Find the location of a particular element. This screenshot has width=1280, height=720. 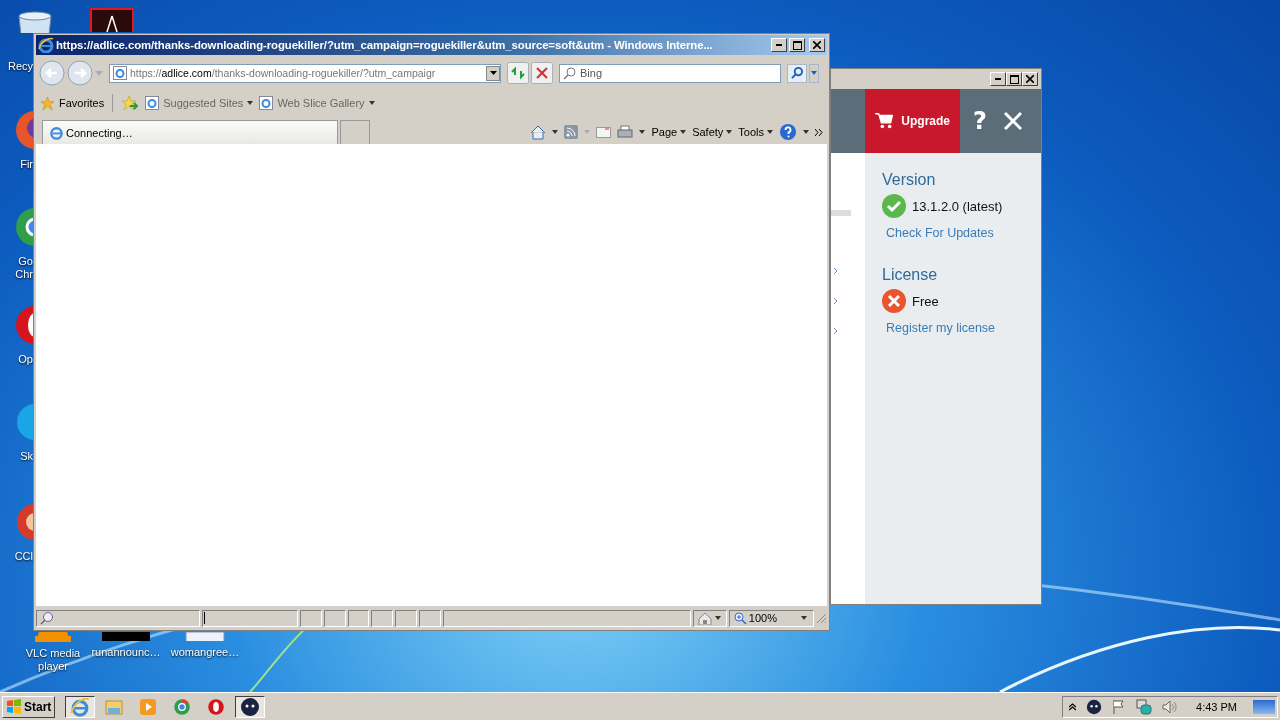

printer-icon is located at coordinates (625, 132).